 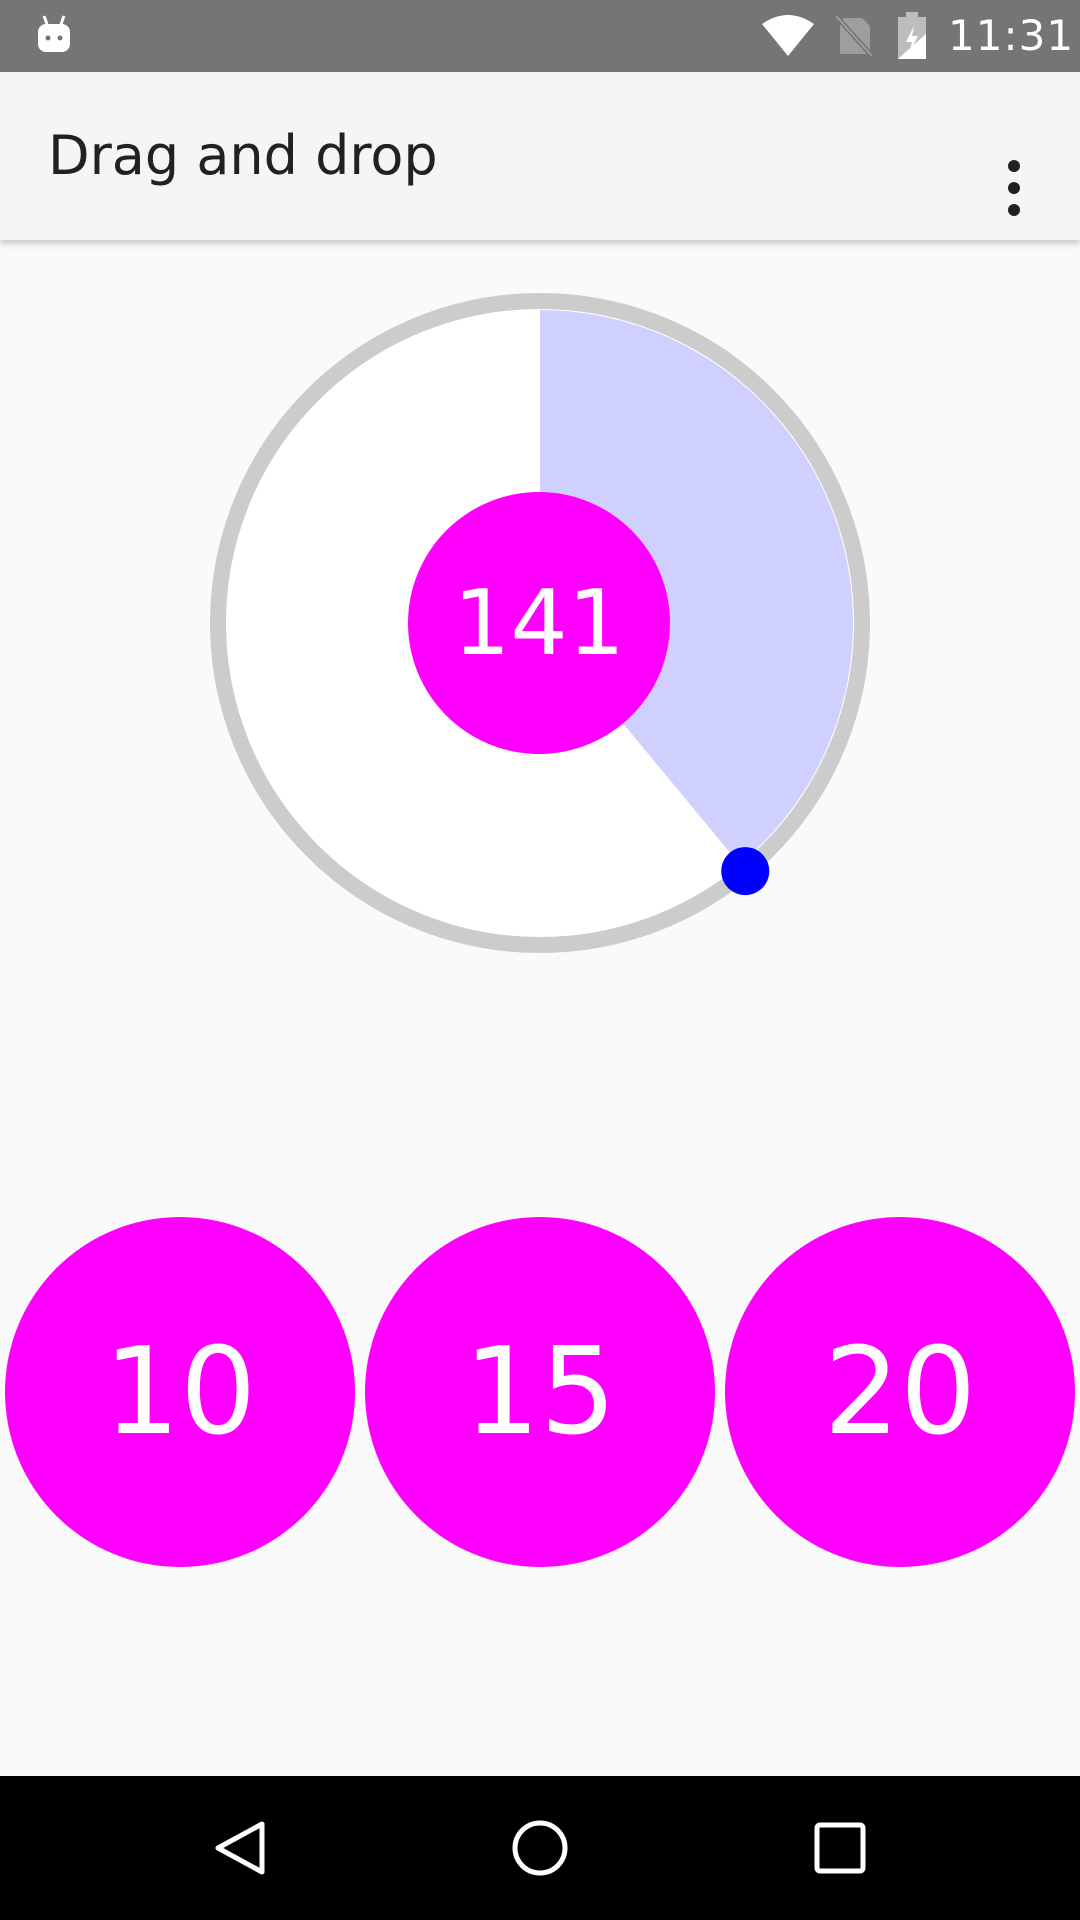 I want to click on preset-label: 10, so click(x=180, y=1392).